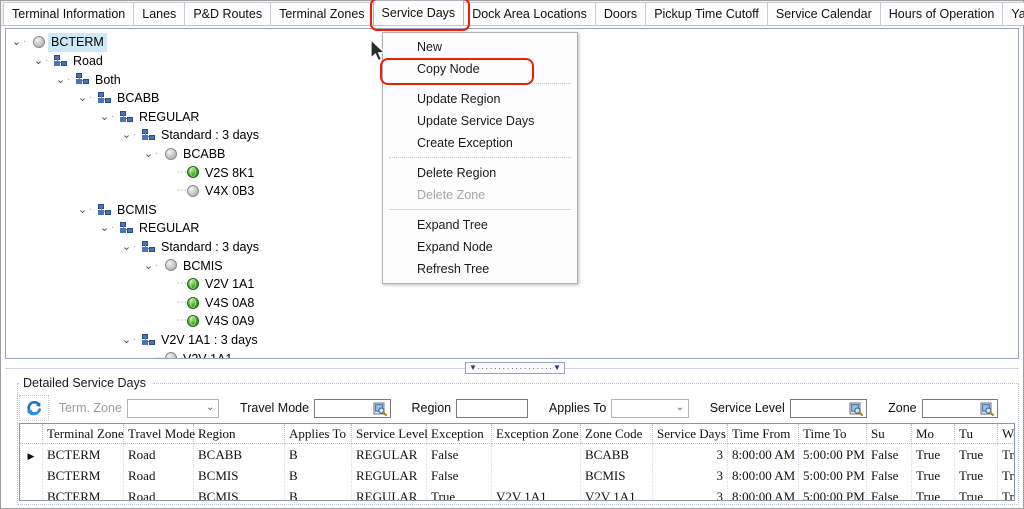 The image size is (1024, 509). Describe the element at coordinates (823, 13) in the screenshot. I see `tab-service-calendar: Service Calendar` at that location.